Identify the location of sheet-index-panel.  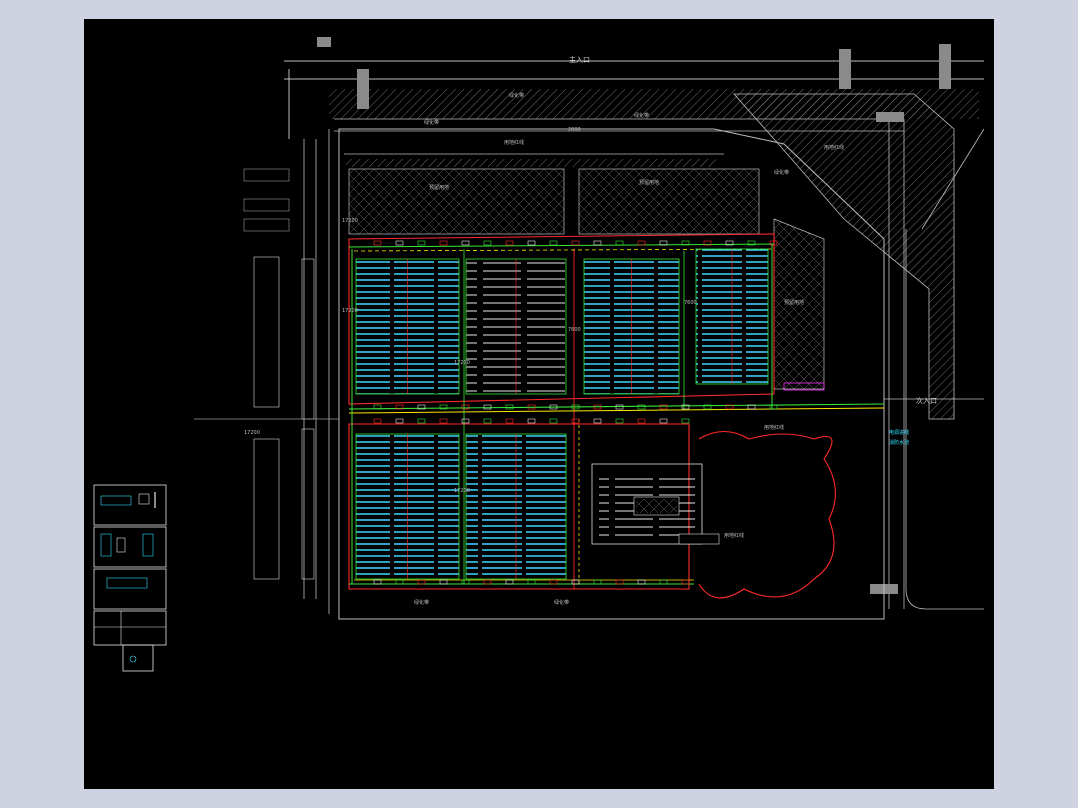
(130, 579).